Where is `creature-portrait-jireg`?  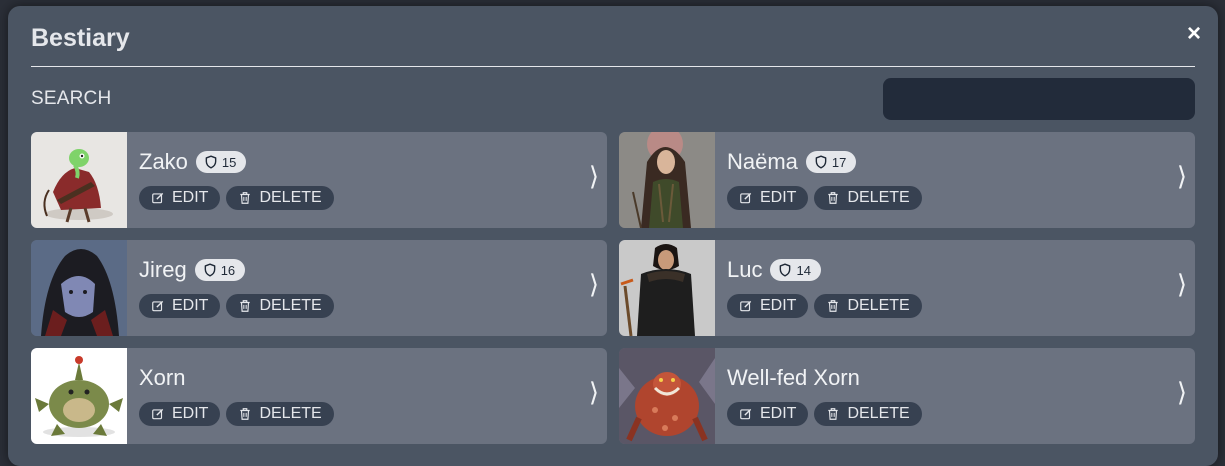
creature-portrait-jireg is located at coordinates (79, 288).